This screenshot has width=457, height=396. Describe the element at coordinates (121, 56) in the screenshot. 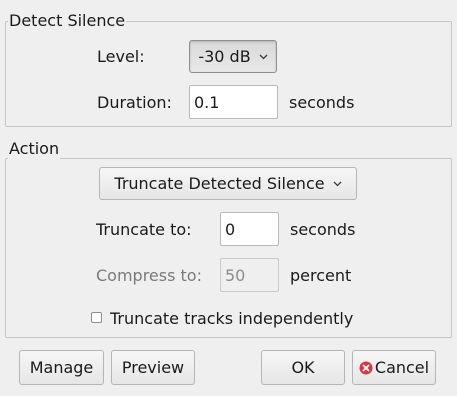

I see `level-label: Level:` at that location.